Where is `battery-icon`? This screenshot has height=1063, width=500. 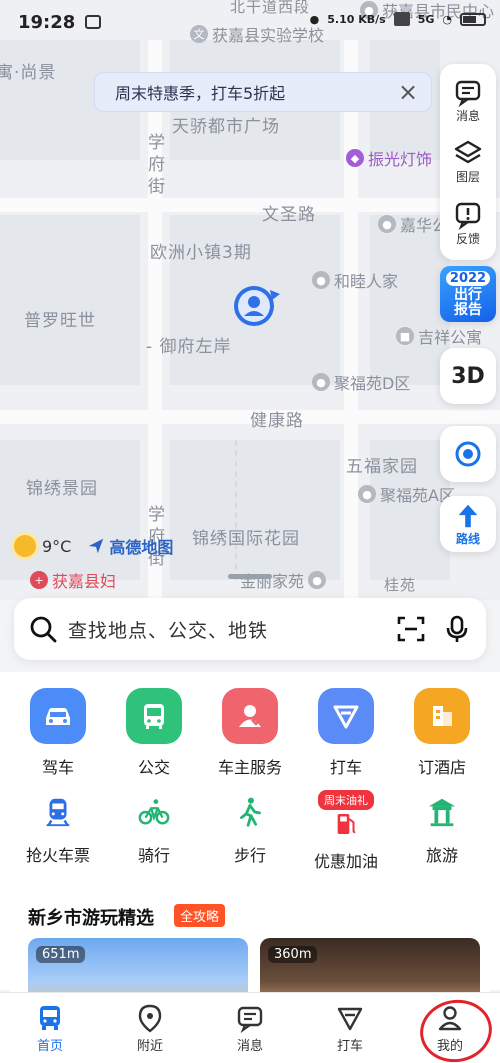
battery-icon is located at coordinates (473, 19).